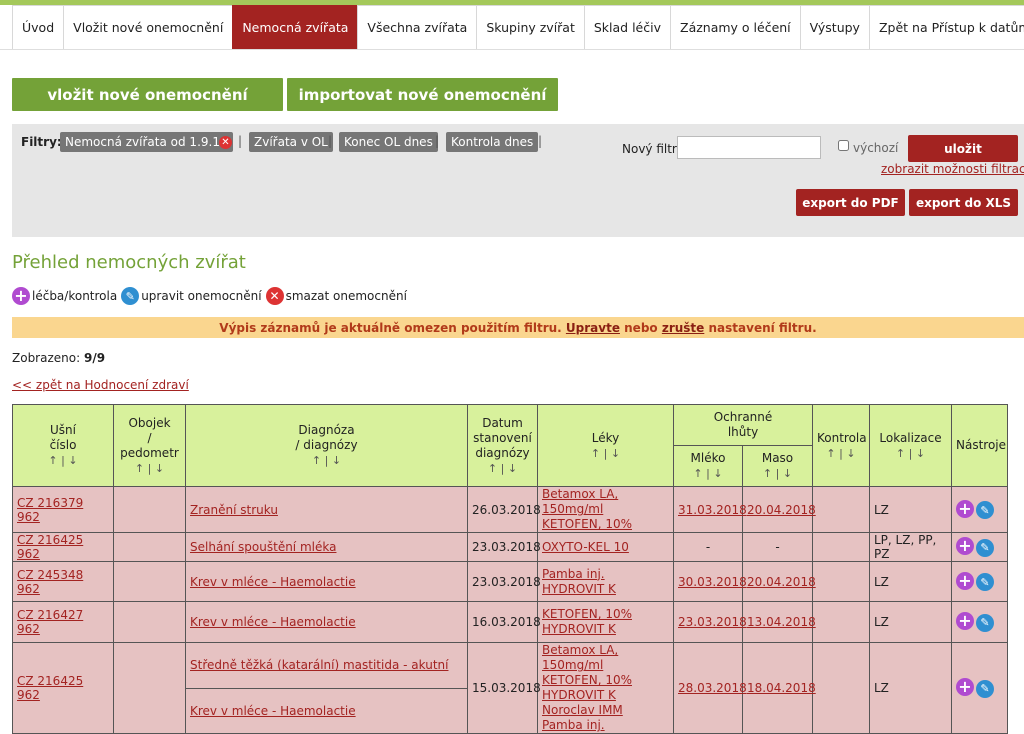  I want to click on header-text: Mléko, so click(708, 458).